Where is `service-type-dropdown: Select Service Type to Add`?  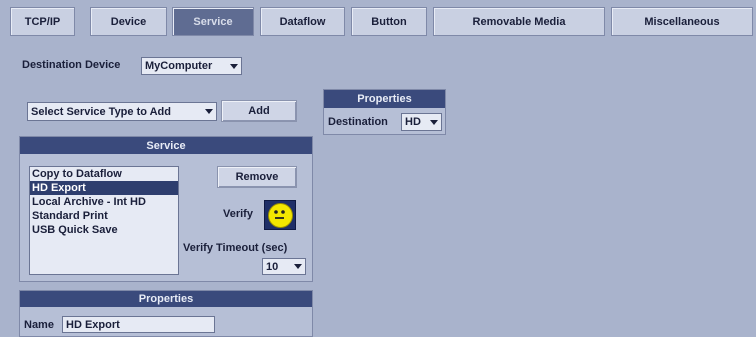
service-type-dropdown: Select Service Type to Add is located at coordinates (122, 111).